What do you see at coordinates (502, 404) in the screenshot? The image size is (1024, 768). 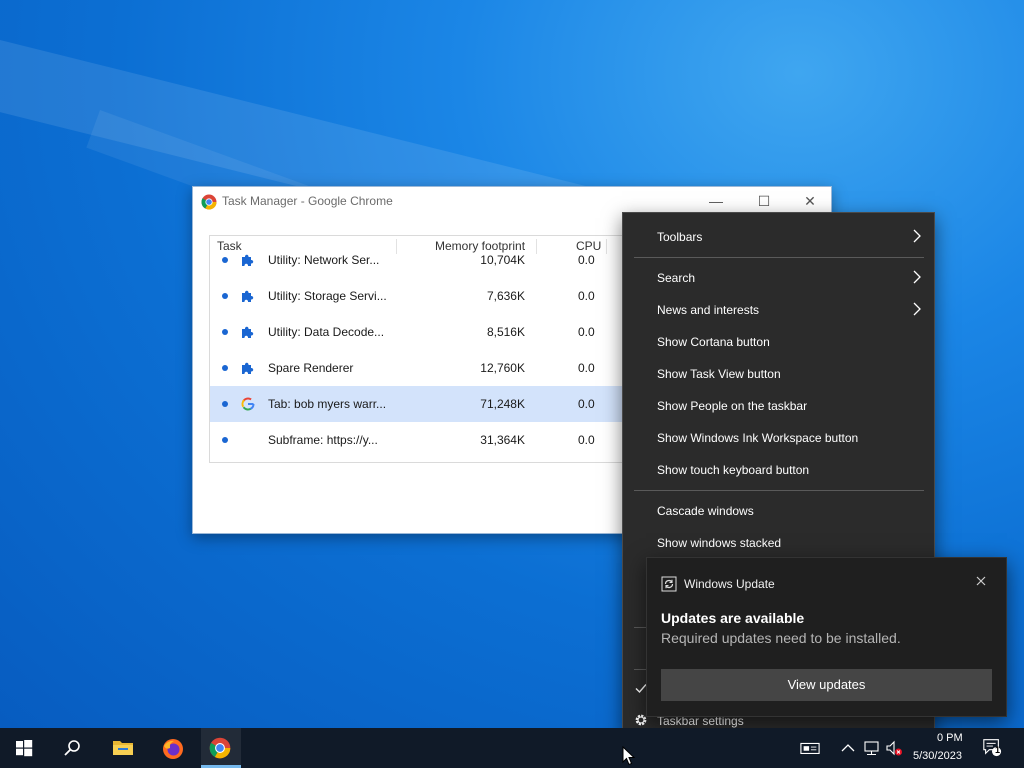 I see `process-memory: 71,248K` at bounding box center [502, 404].